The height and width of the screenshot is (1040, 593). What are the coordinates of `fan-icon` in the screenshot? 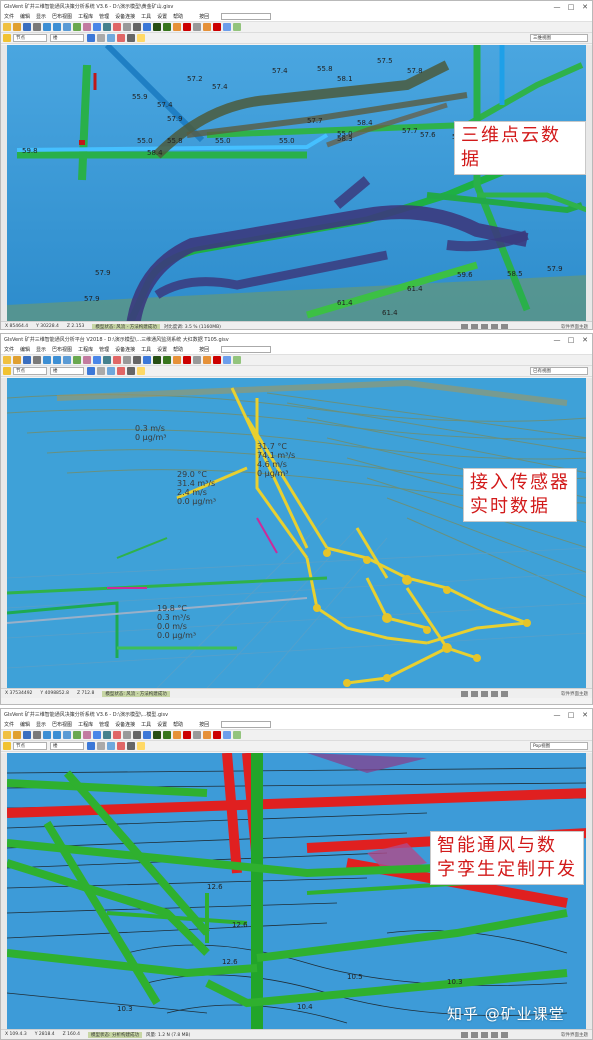 It's located at (167, 27).